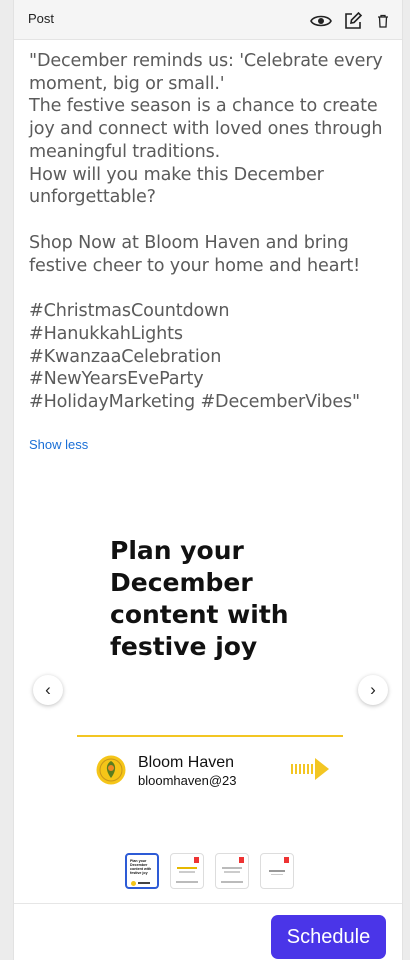  I want to click on chevron-left-icon: ‹, so click(48, 689).